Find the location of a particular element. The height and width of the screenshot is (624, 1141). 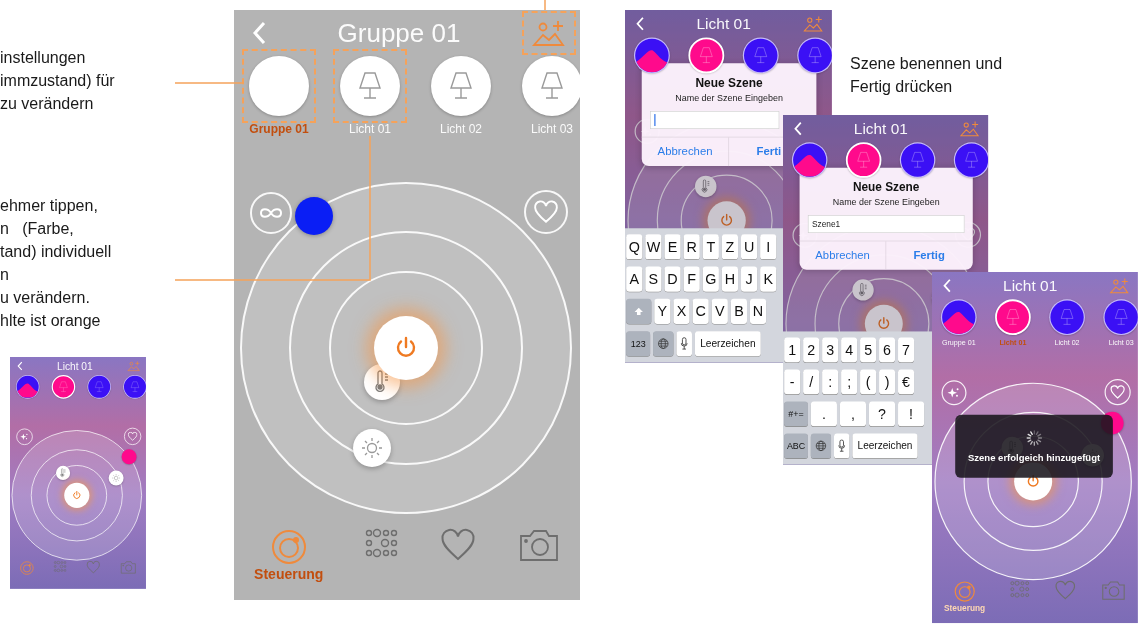

keyboard-key: - is located at coordinates (792, 382).